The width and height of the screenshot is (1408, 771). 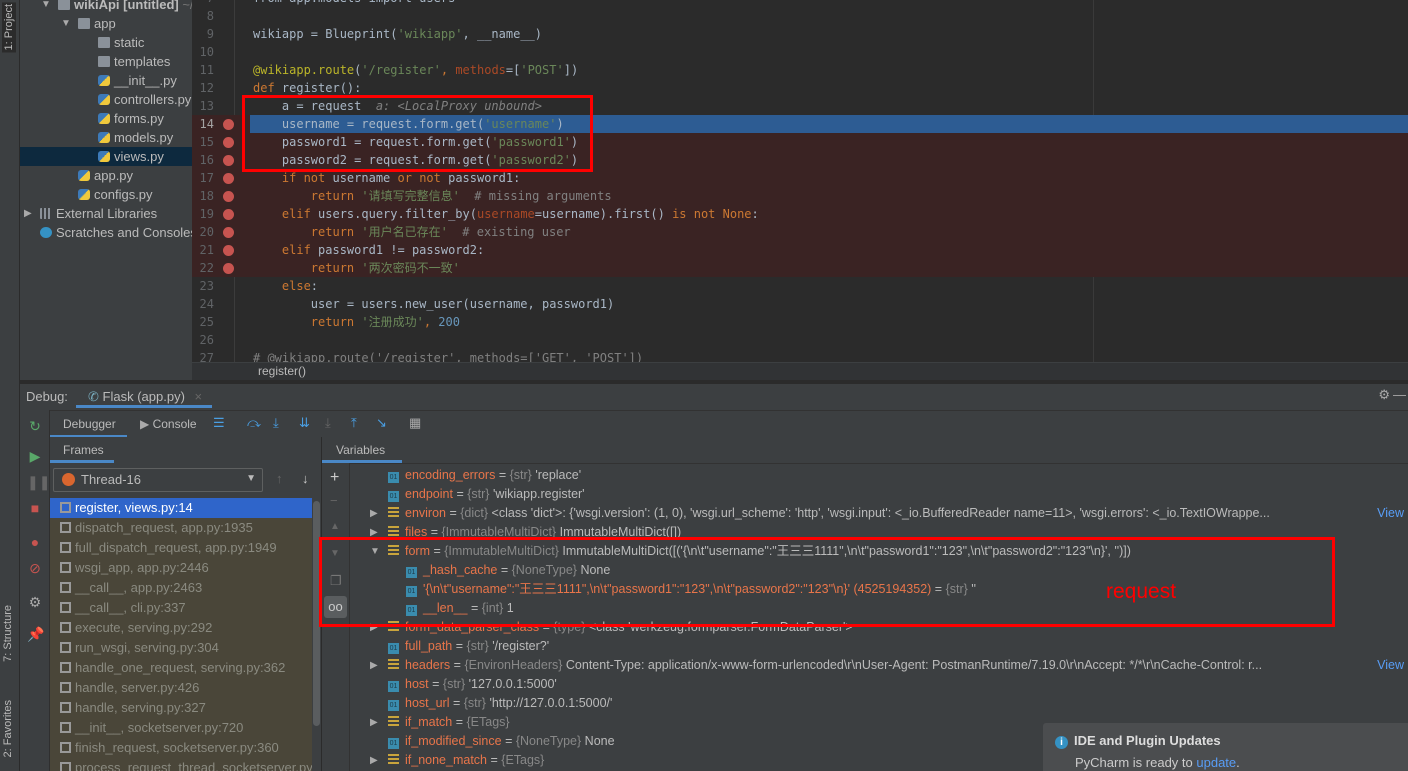 I want to click on line-number: 24, so click(x=203, y=304).